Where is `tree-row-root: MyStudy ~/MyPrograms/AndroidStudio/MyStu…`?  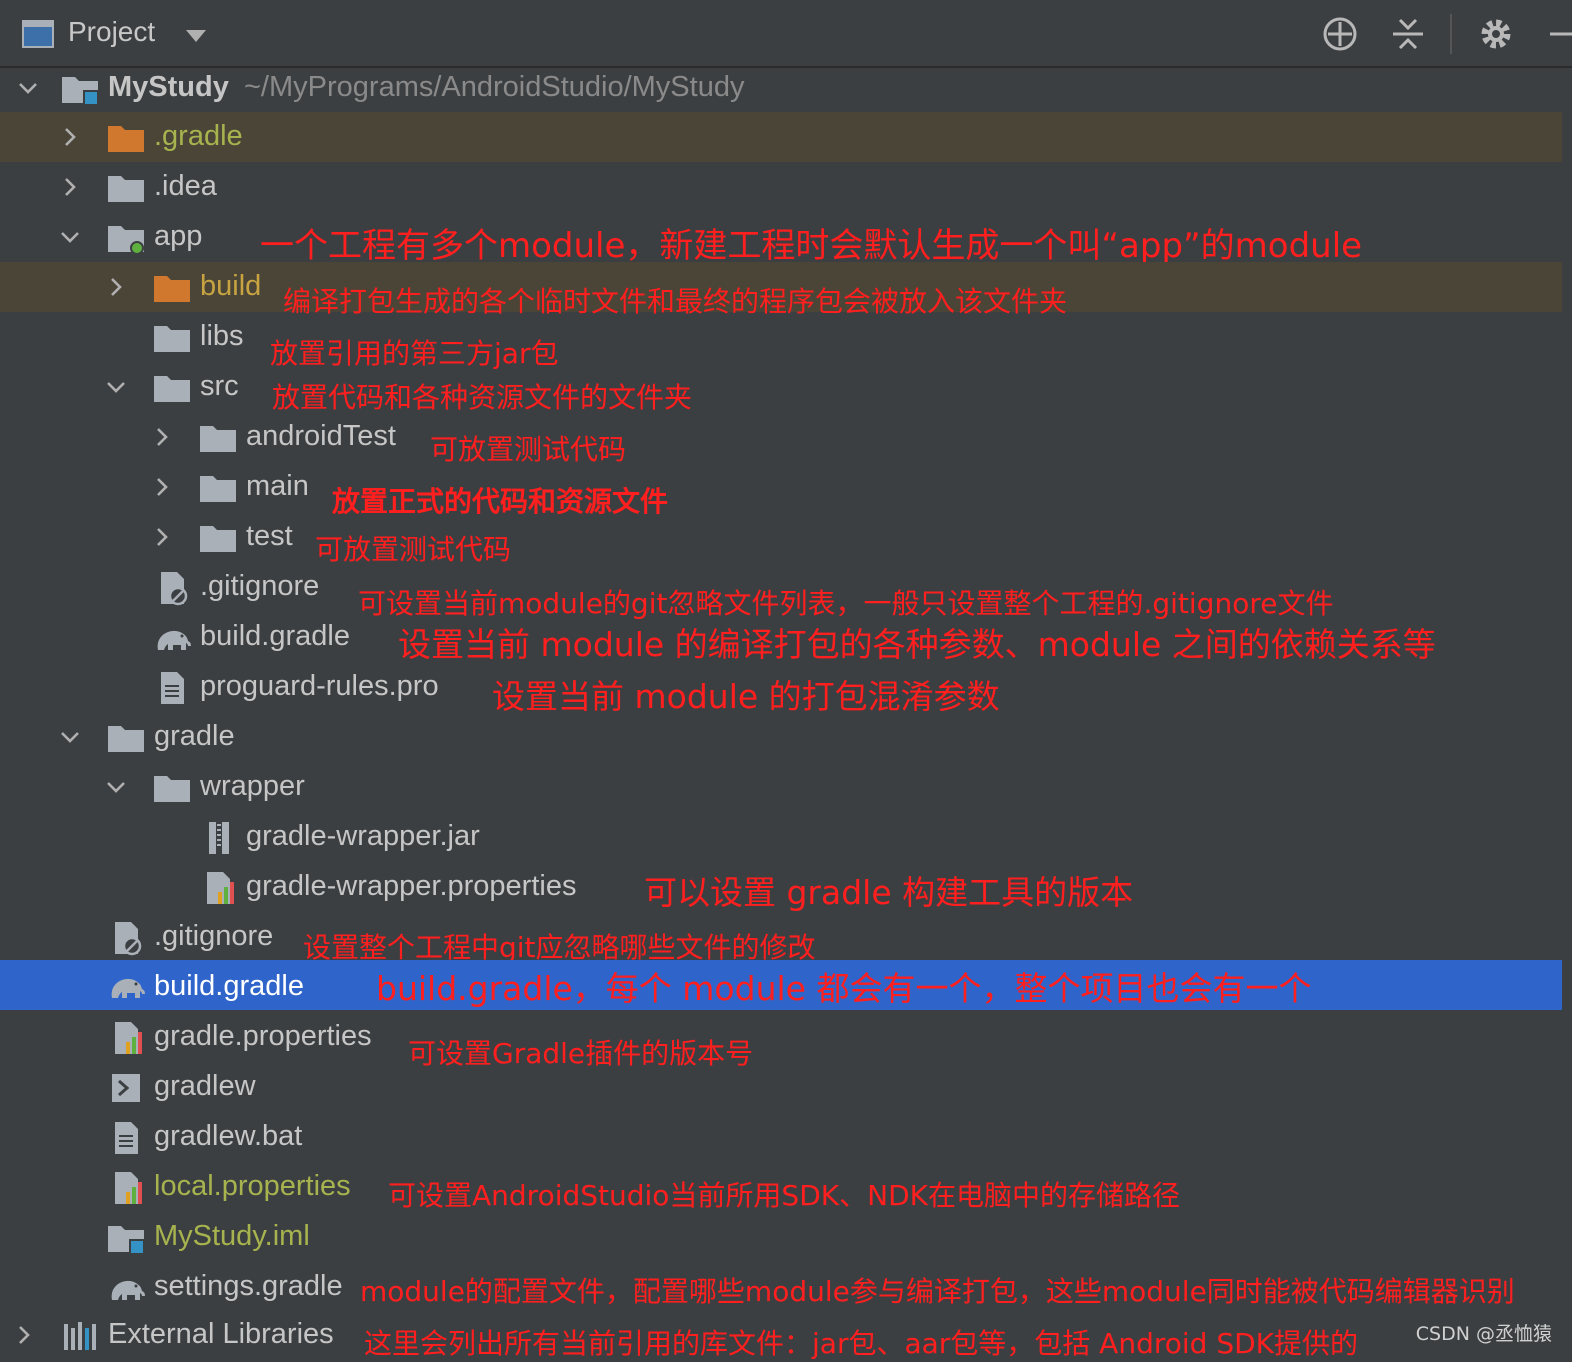
tree-row-root: MyStudy ~/MyPrograms/AndroidStudio/MyStu… is located at coordinates (781, 88).